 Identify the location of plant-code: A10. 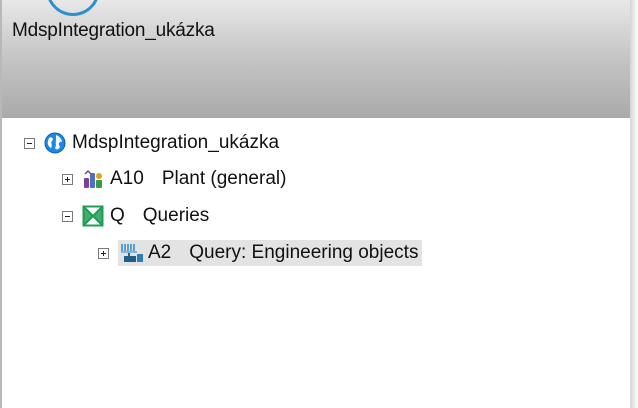
(127, 178).